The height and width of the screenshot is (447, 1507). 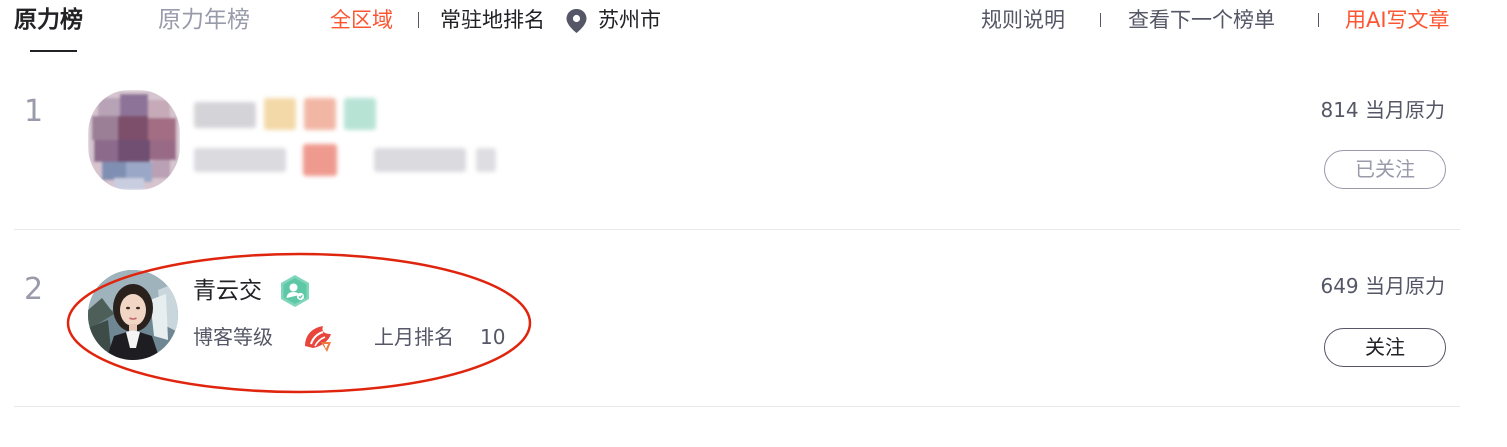 I want to click on rank-number: 1, so click(x=34, y=111).